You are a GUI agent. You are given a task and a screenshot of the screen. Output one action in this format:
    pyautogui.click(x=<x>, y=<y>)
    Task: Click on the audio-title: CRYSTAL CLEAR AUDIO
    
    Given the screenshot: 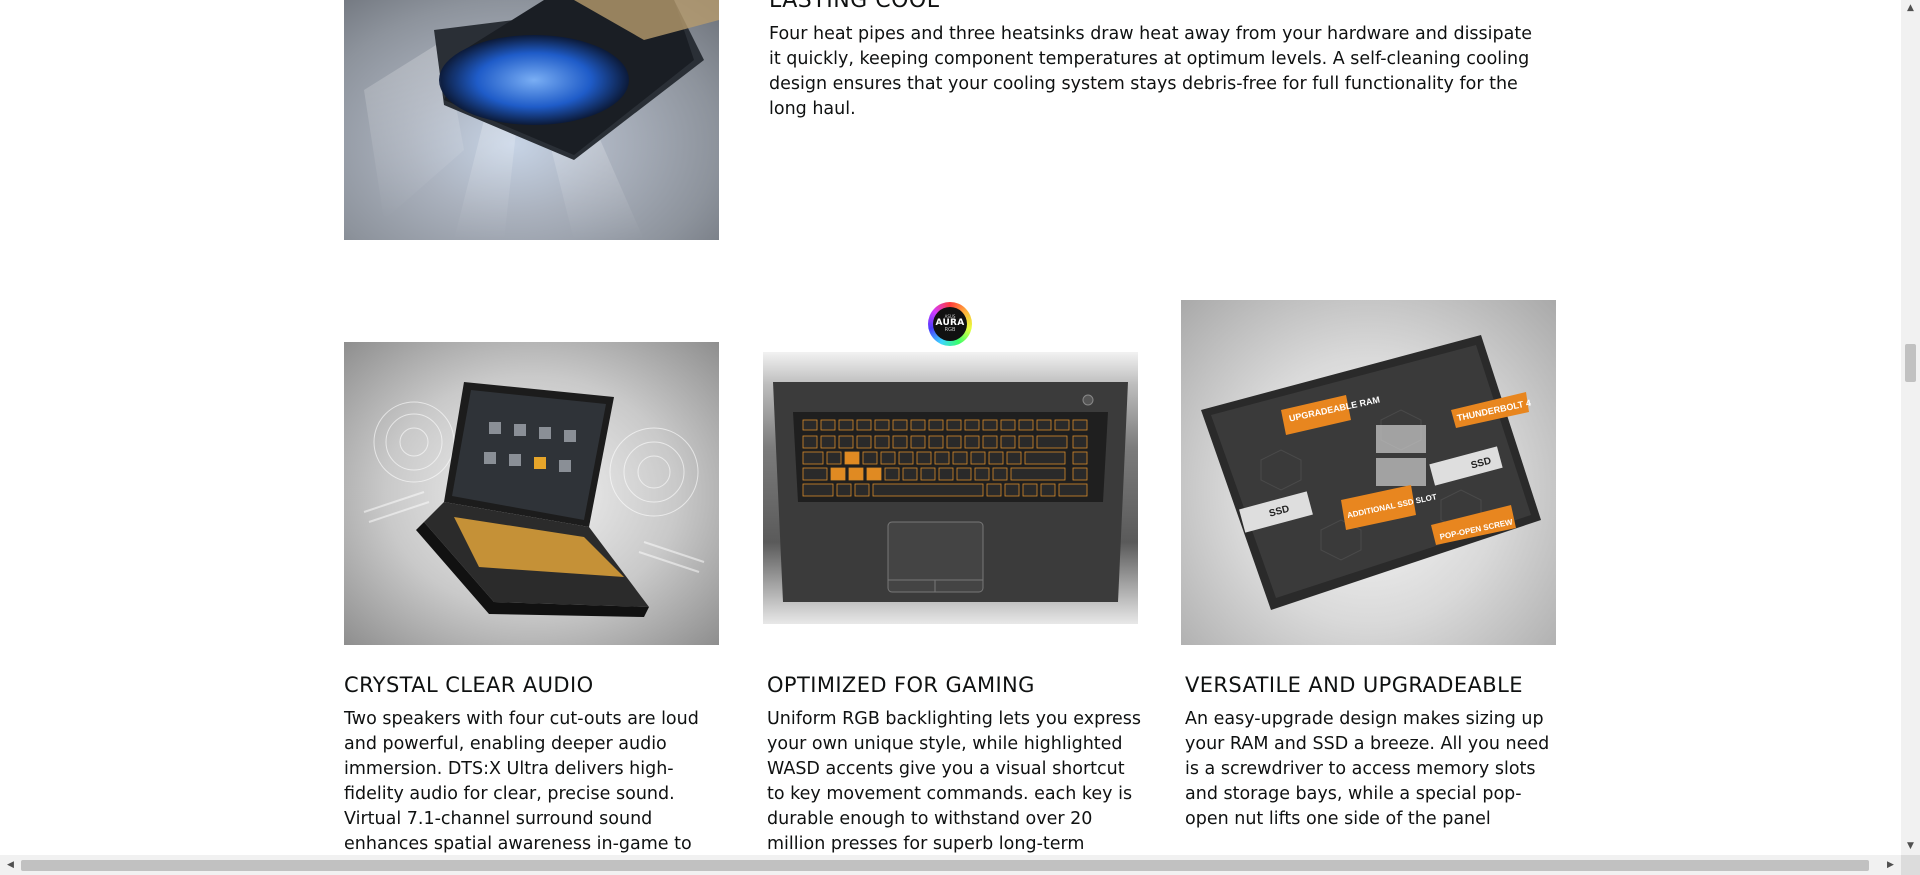 What is the action you would take?
    pyautogui.click(x=469, y=685)
    